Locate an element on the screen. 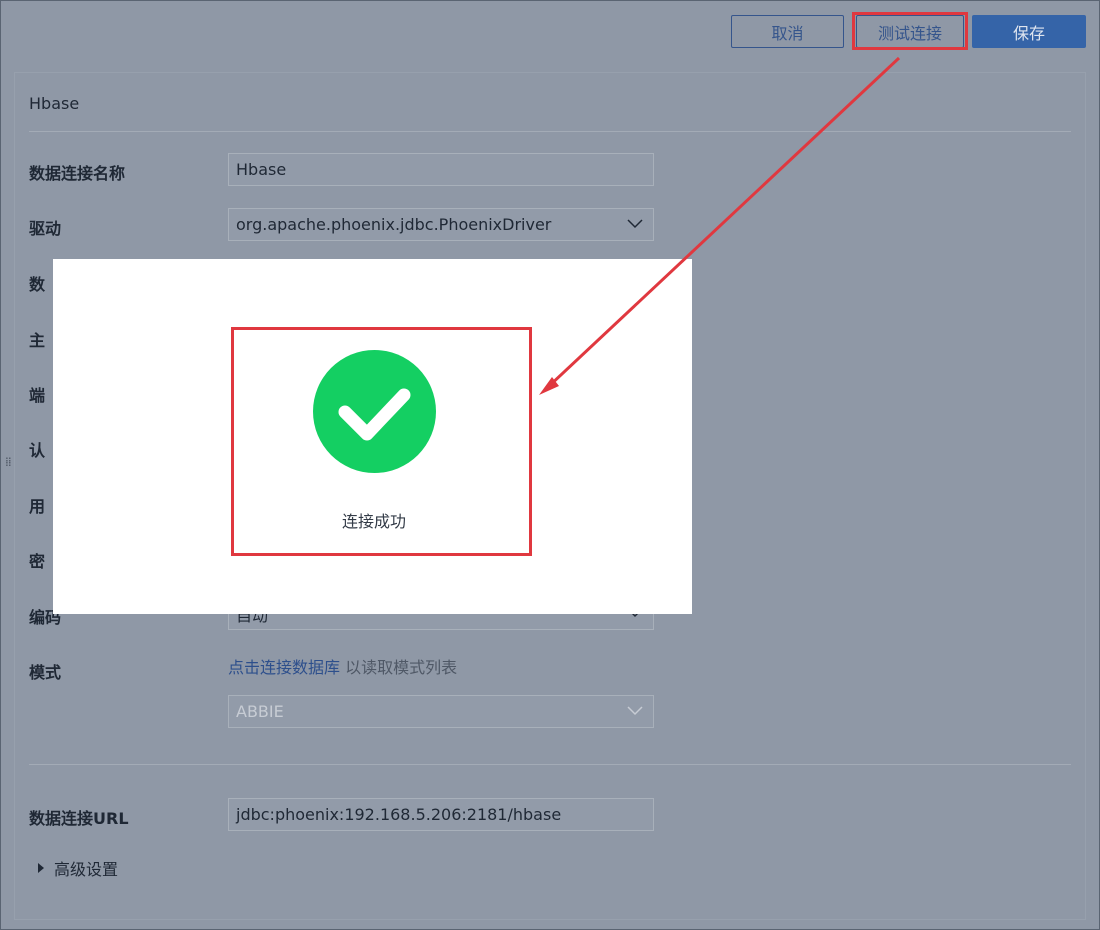  driver-select: org.apache.phoenix.jdbc.PhoenixDriver is located at coordinates (441, 224).